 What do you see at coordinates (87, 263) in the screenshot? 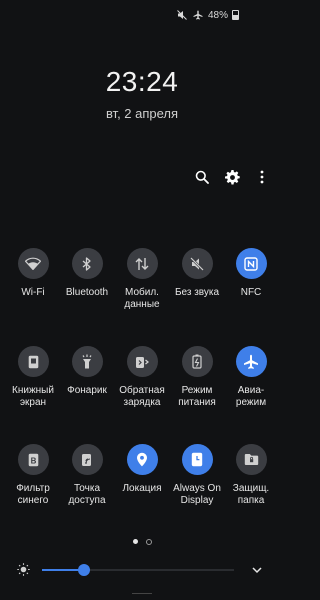
I see `bluetooth-icon` at bounding box center [87, 263].